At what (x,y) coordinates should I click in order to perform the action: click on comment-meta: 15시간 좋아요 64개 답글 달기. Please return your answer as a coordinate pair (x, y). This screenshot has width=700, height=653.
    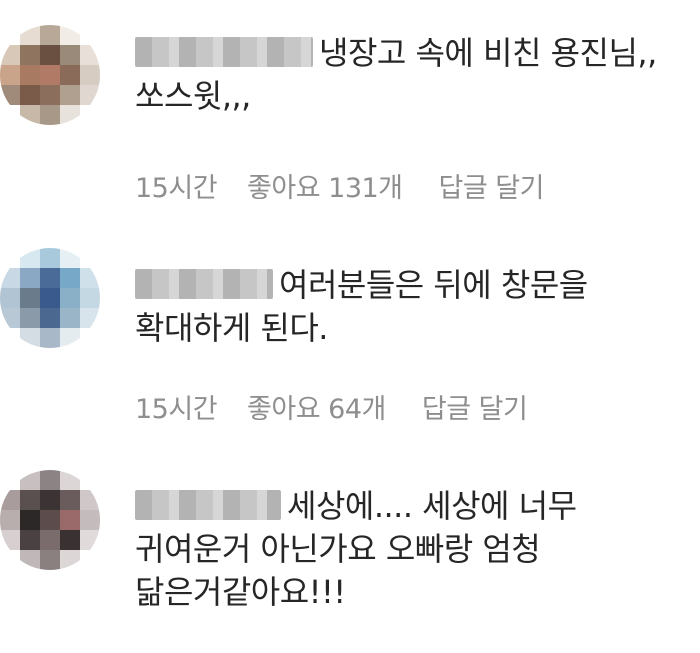
    Looking at the image, I should click on (349, 406).